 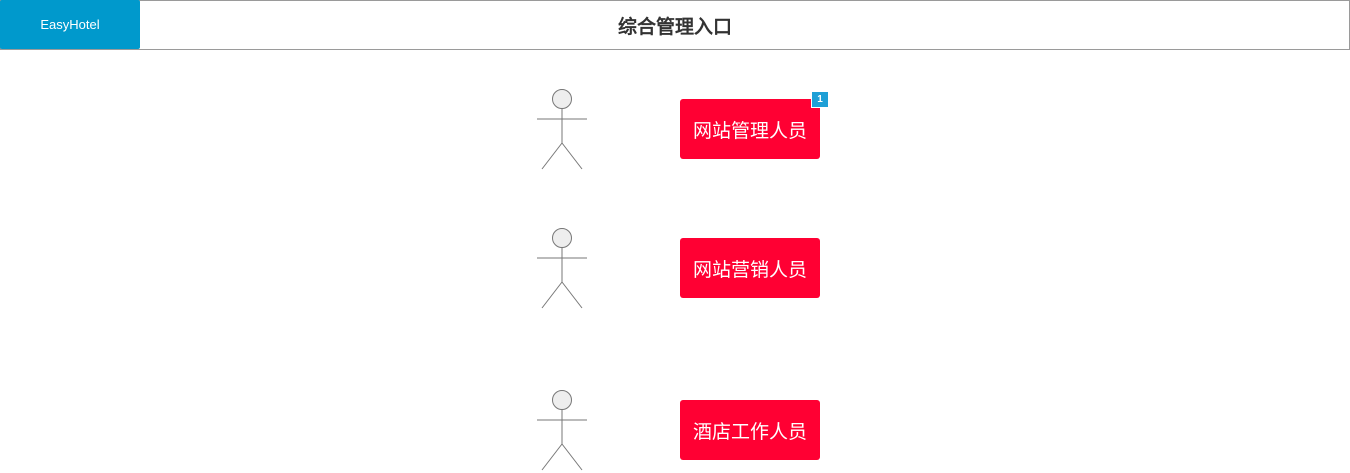 What do you see at coordinates (820, 99) in the screenshot?
I see `notification-badge: 1` at bounding box center [820, 99].